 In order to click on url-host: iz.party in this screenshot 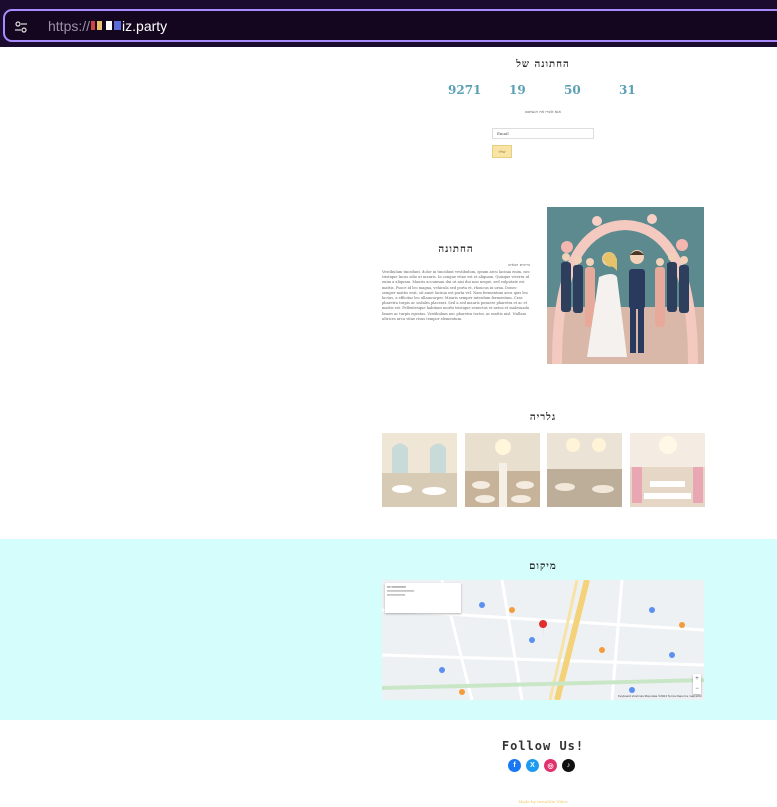, I will do `click(145, 25)`.